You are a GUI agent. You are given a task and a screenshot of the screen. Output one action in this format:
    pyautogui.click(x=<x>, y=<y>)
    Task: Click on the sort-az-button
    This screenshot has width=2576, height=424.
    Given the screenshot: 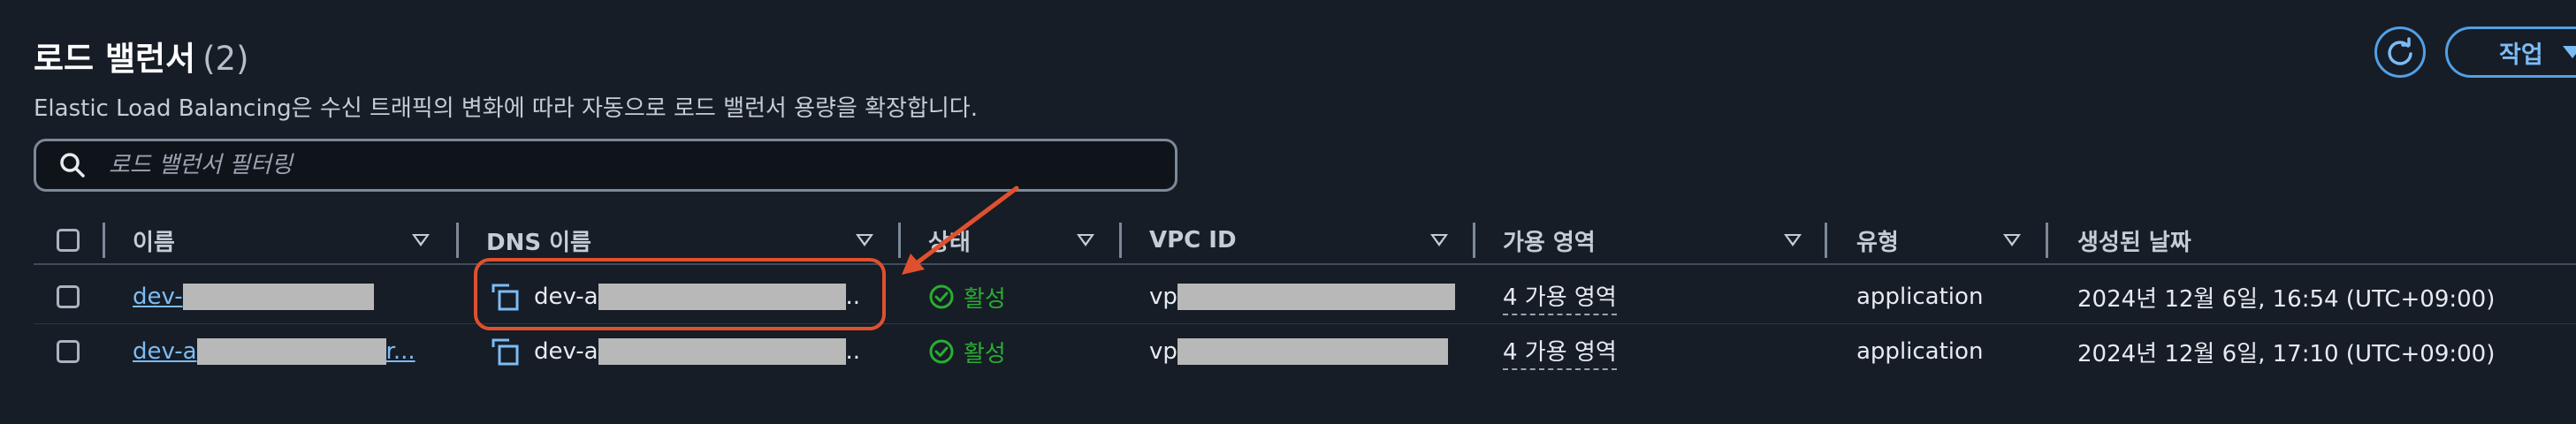 What is the action you would take?
    pyautogui.click(x=1793, y=240)
    